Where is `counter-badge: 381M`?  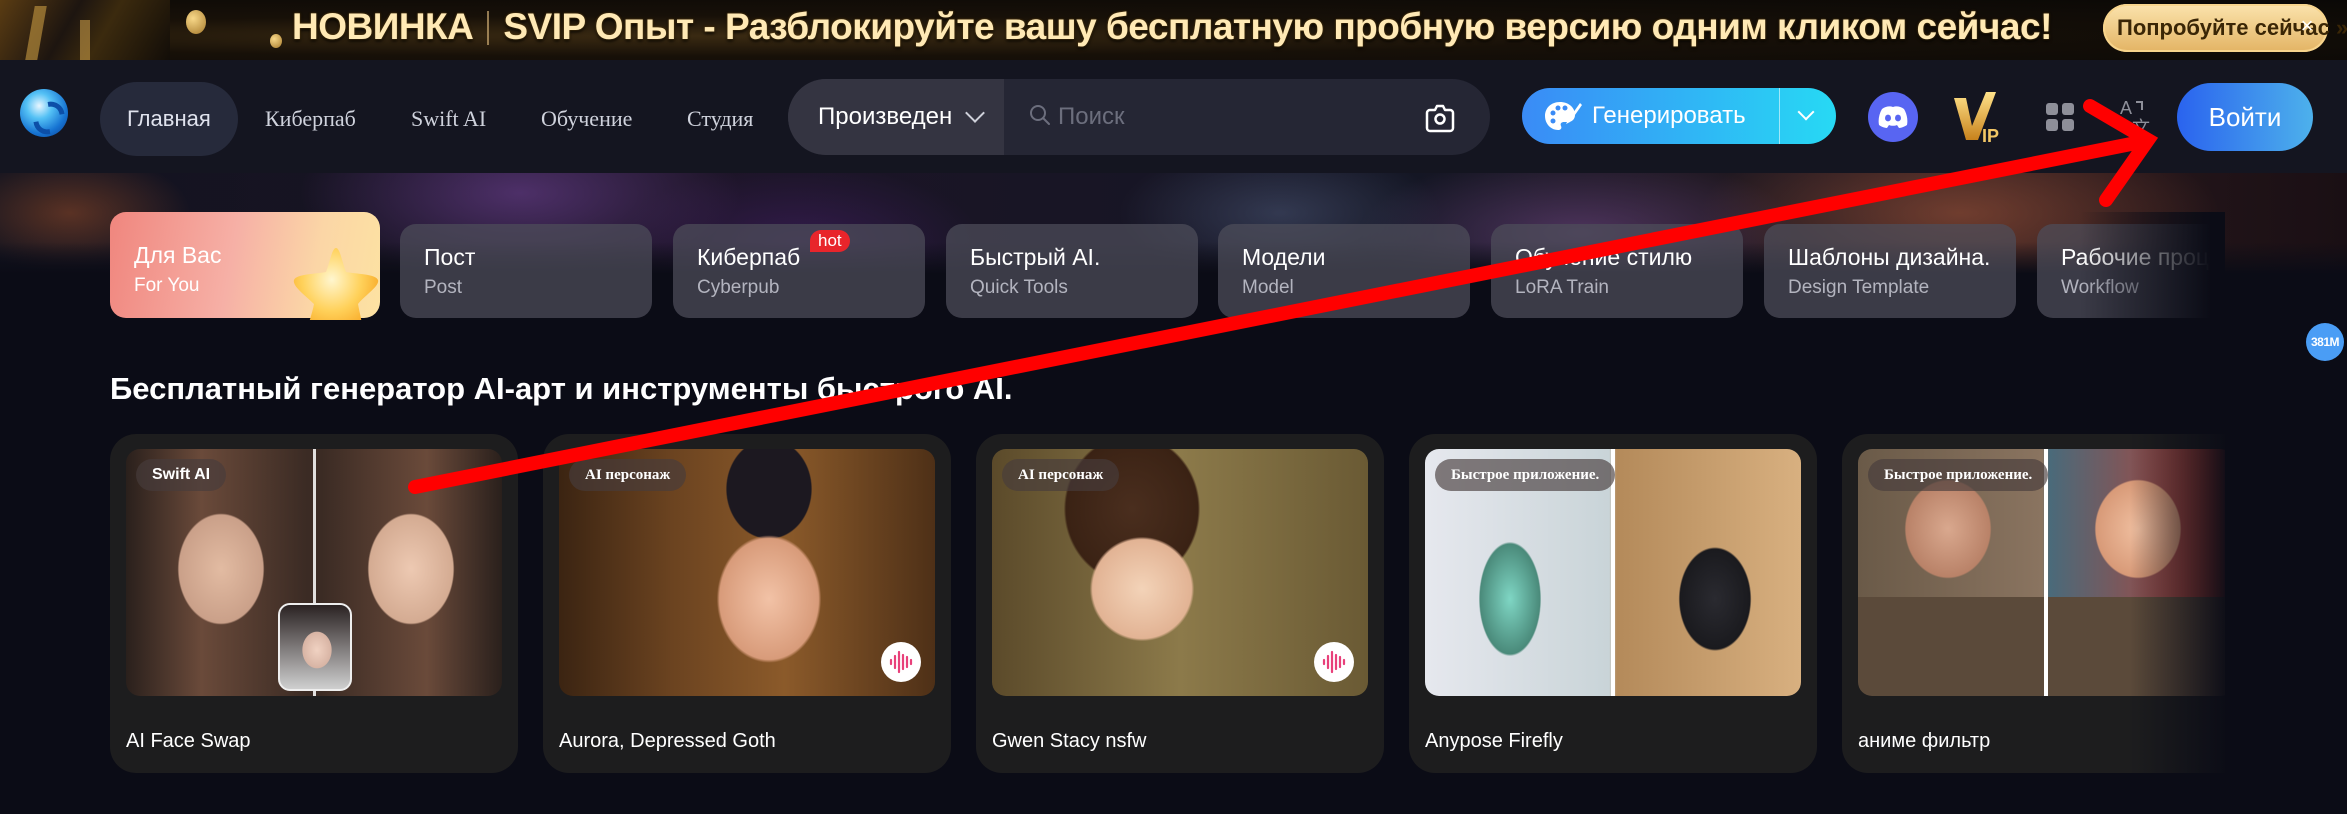
counter-badge: 381M is located at coordinates (2325, 342).